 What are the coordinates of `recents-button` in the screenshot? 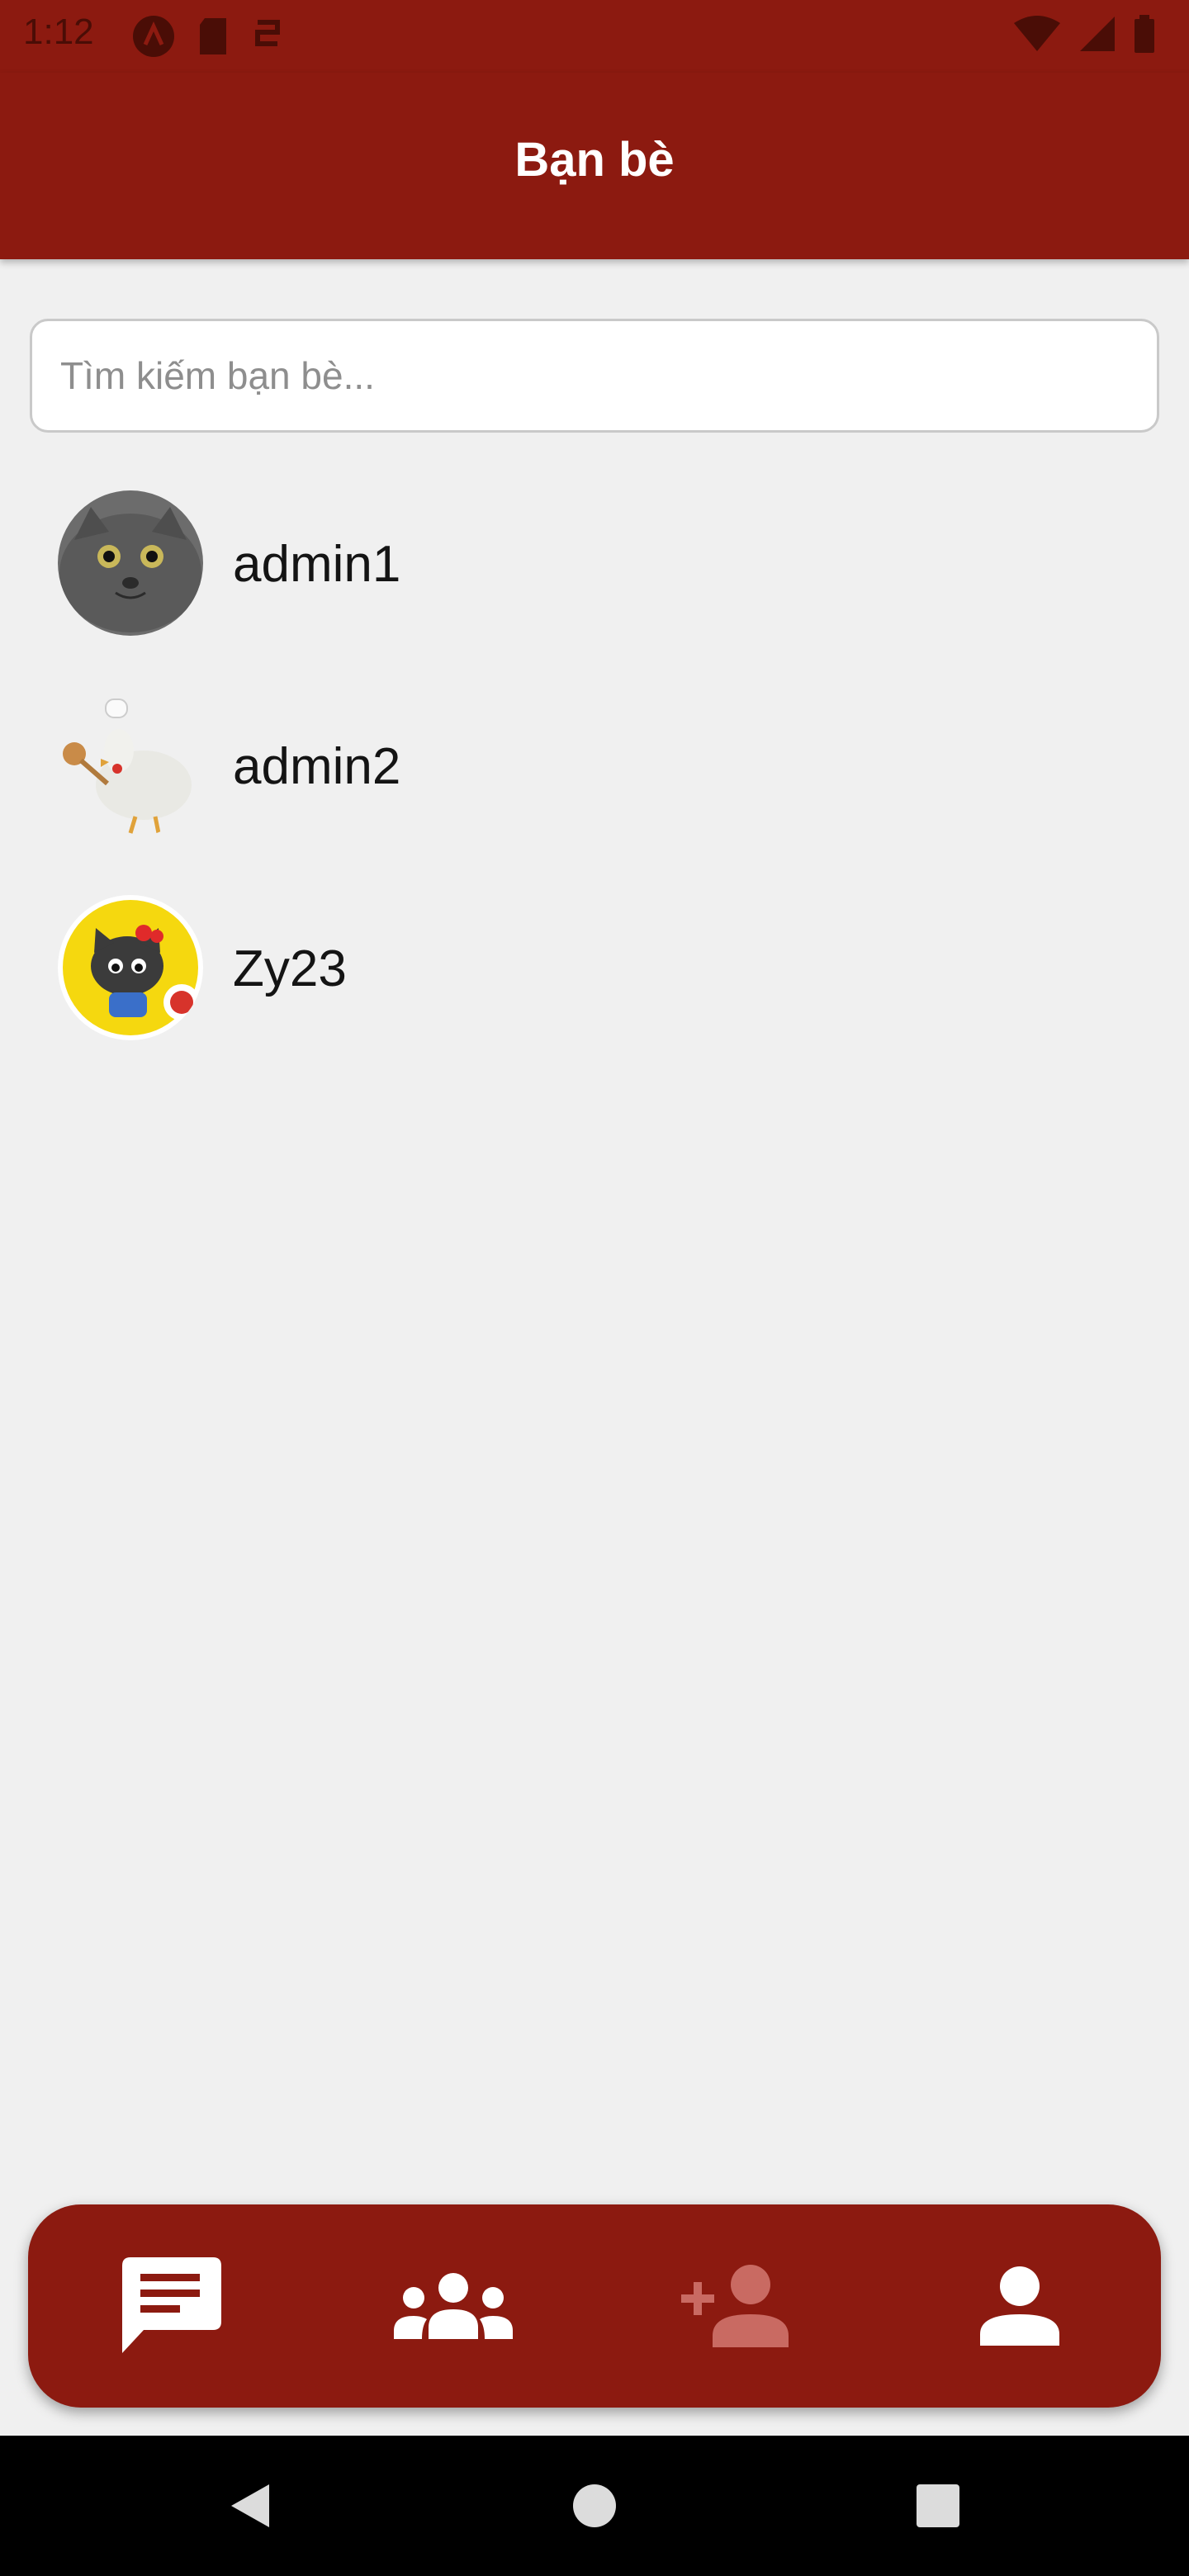 It's located at (938, 2506).